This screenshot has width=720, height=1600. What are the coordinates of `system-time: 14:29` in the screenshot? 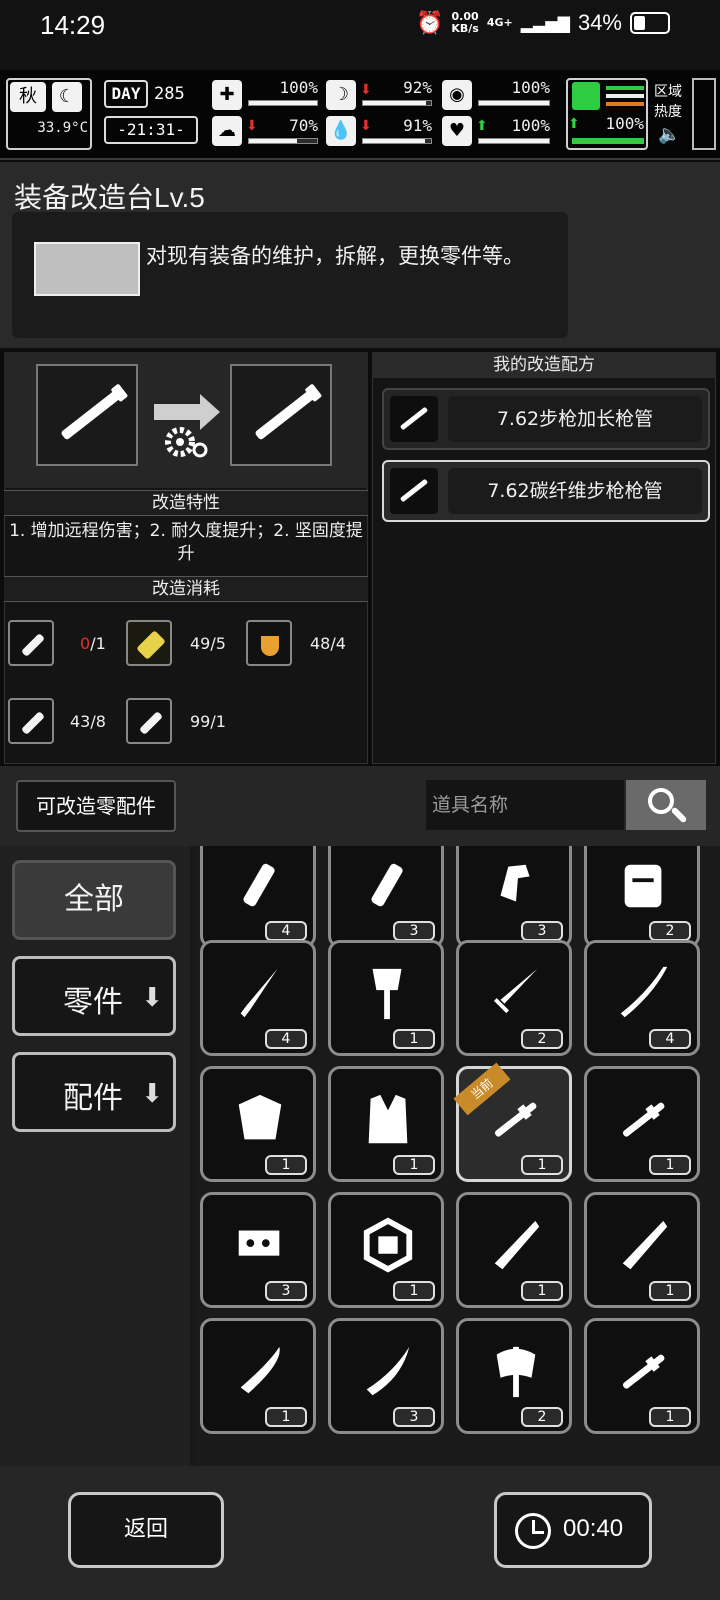 It's located at (73, 25).